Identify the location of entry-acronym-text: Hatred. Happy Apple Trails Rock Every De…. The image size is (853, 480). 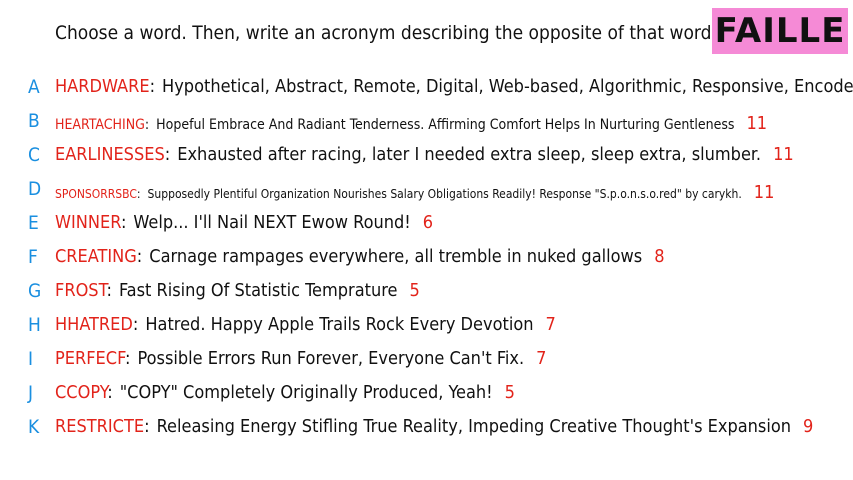
(339, 324).